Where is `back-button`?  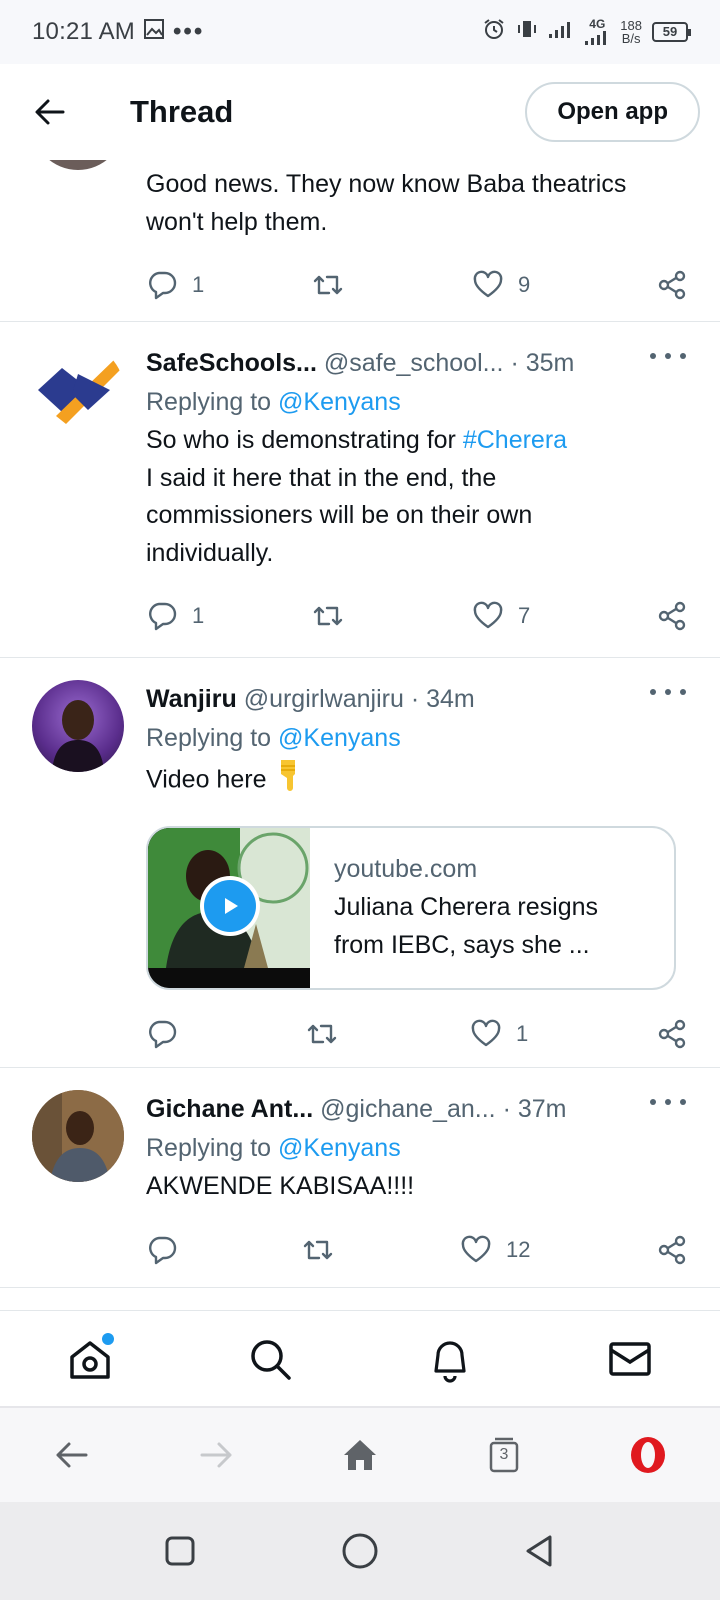 back-button is located at coordinates (50, 112).